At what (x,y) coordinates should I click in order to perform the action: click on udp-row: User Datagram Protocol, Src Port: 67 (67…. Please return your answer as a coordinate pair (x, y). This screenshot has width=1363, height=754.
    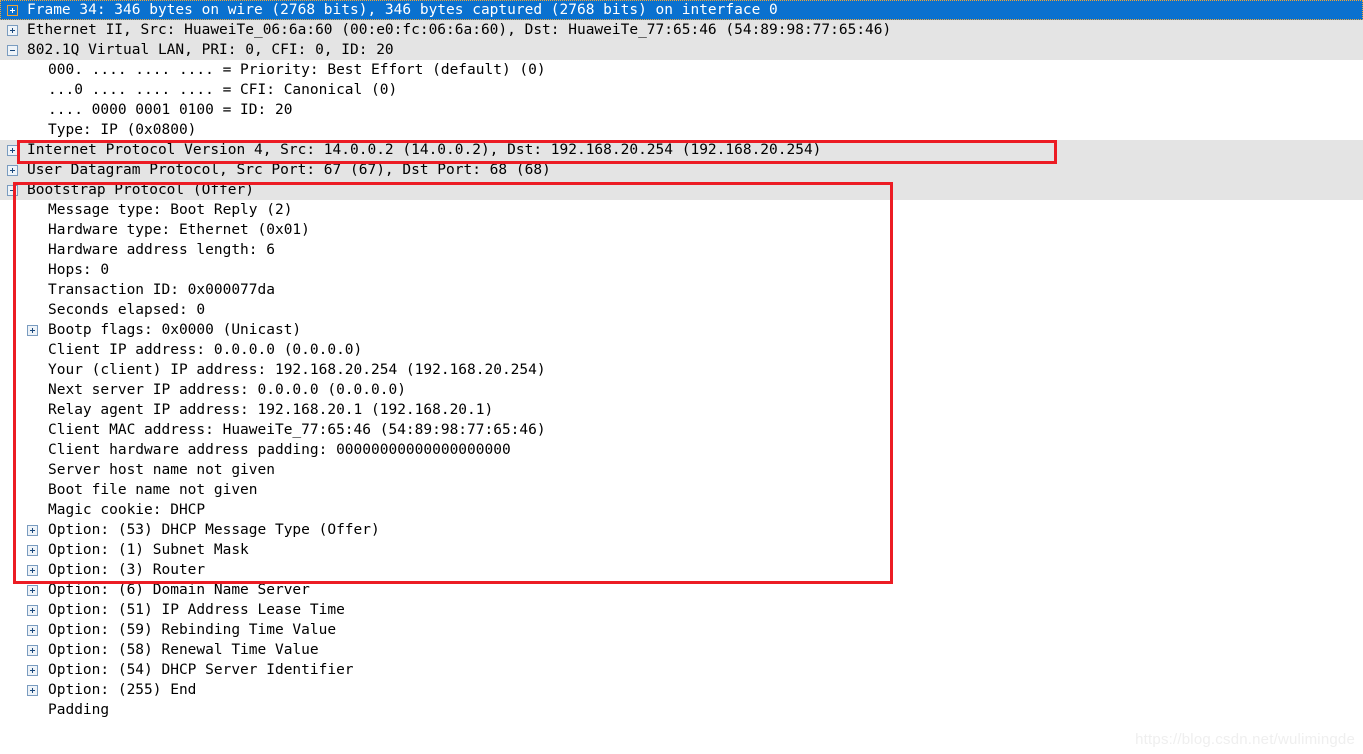
    Looking at the image, I should click on (681, 170).